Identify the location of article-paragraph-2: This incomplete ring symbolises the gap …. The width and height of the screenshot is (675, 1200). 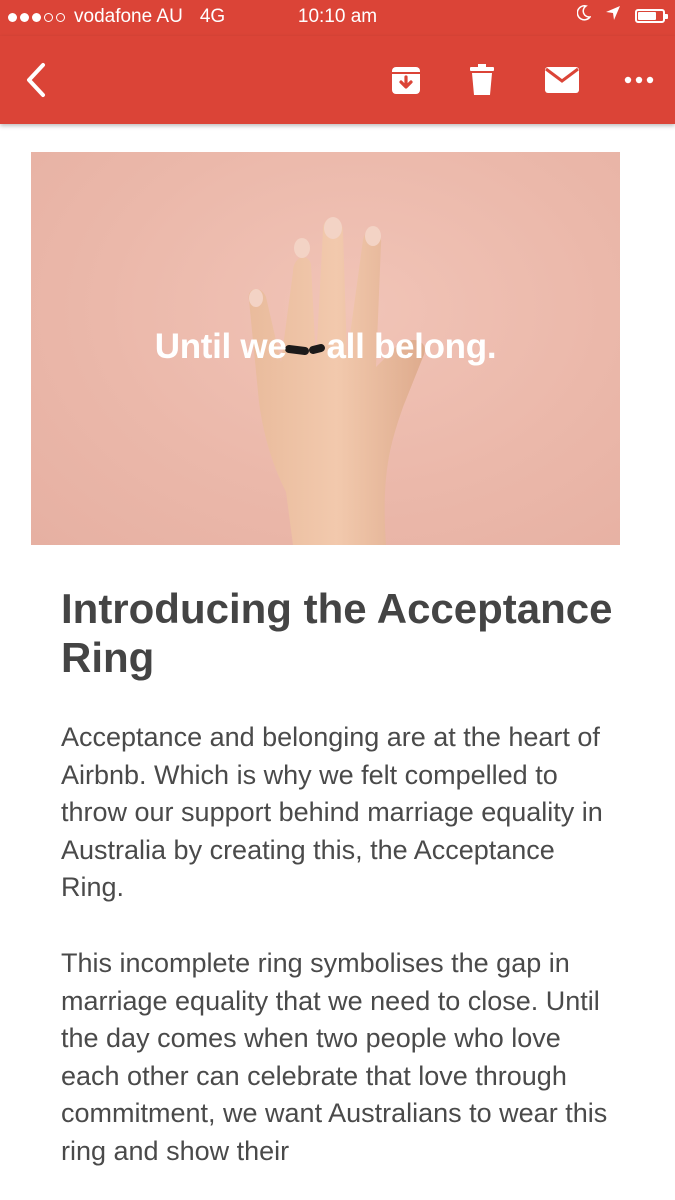
(334, 1057).